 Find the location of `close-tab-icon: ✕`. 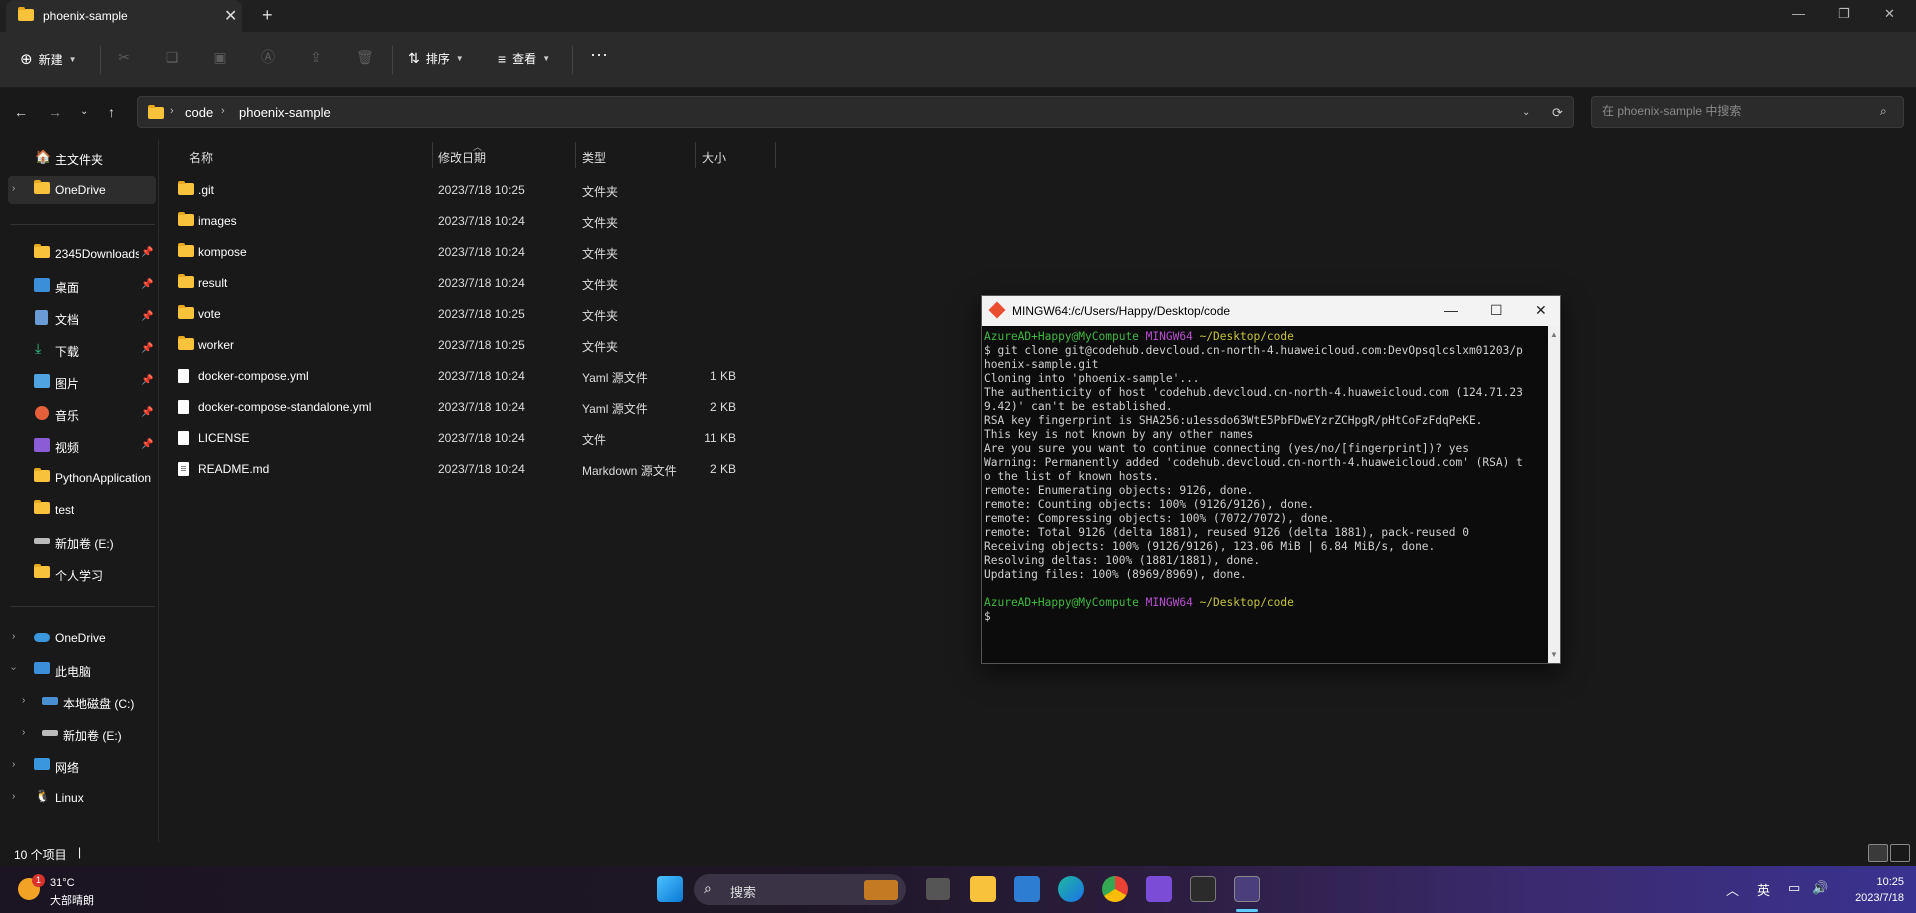

close-tab-icon: ✕ is located at coordinates (230, 16).